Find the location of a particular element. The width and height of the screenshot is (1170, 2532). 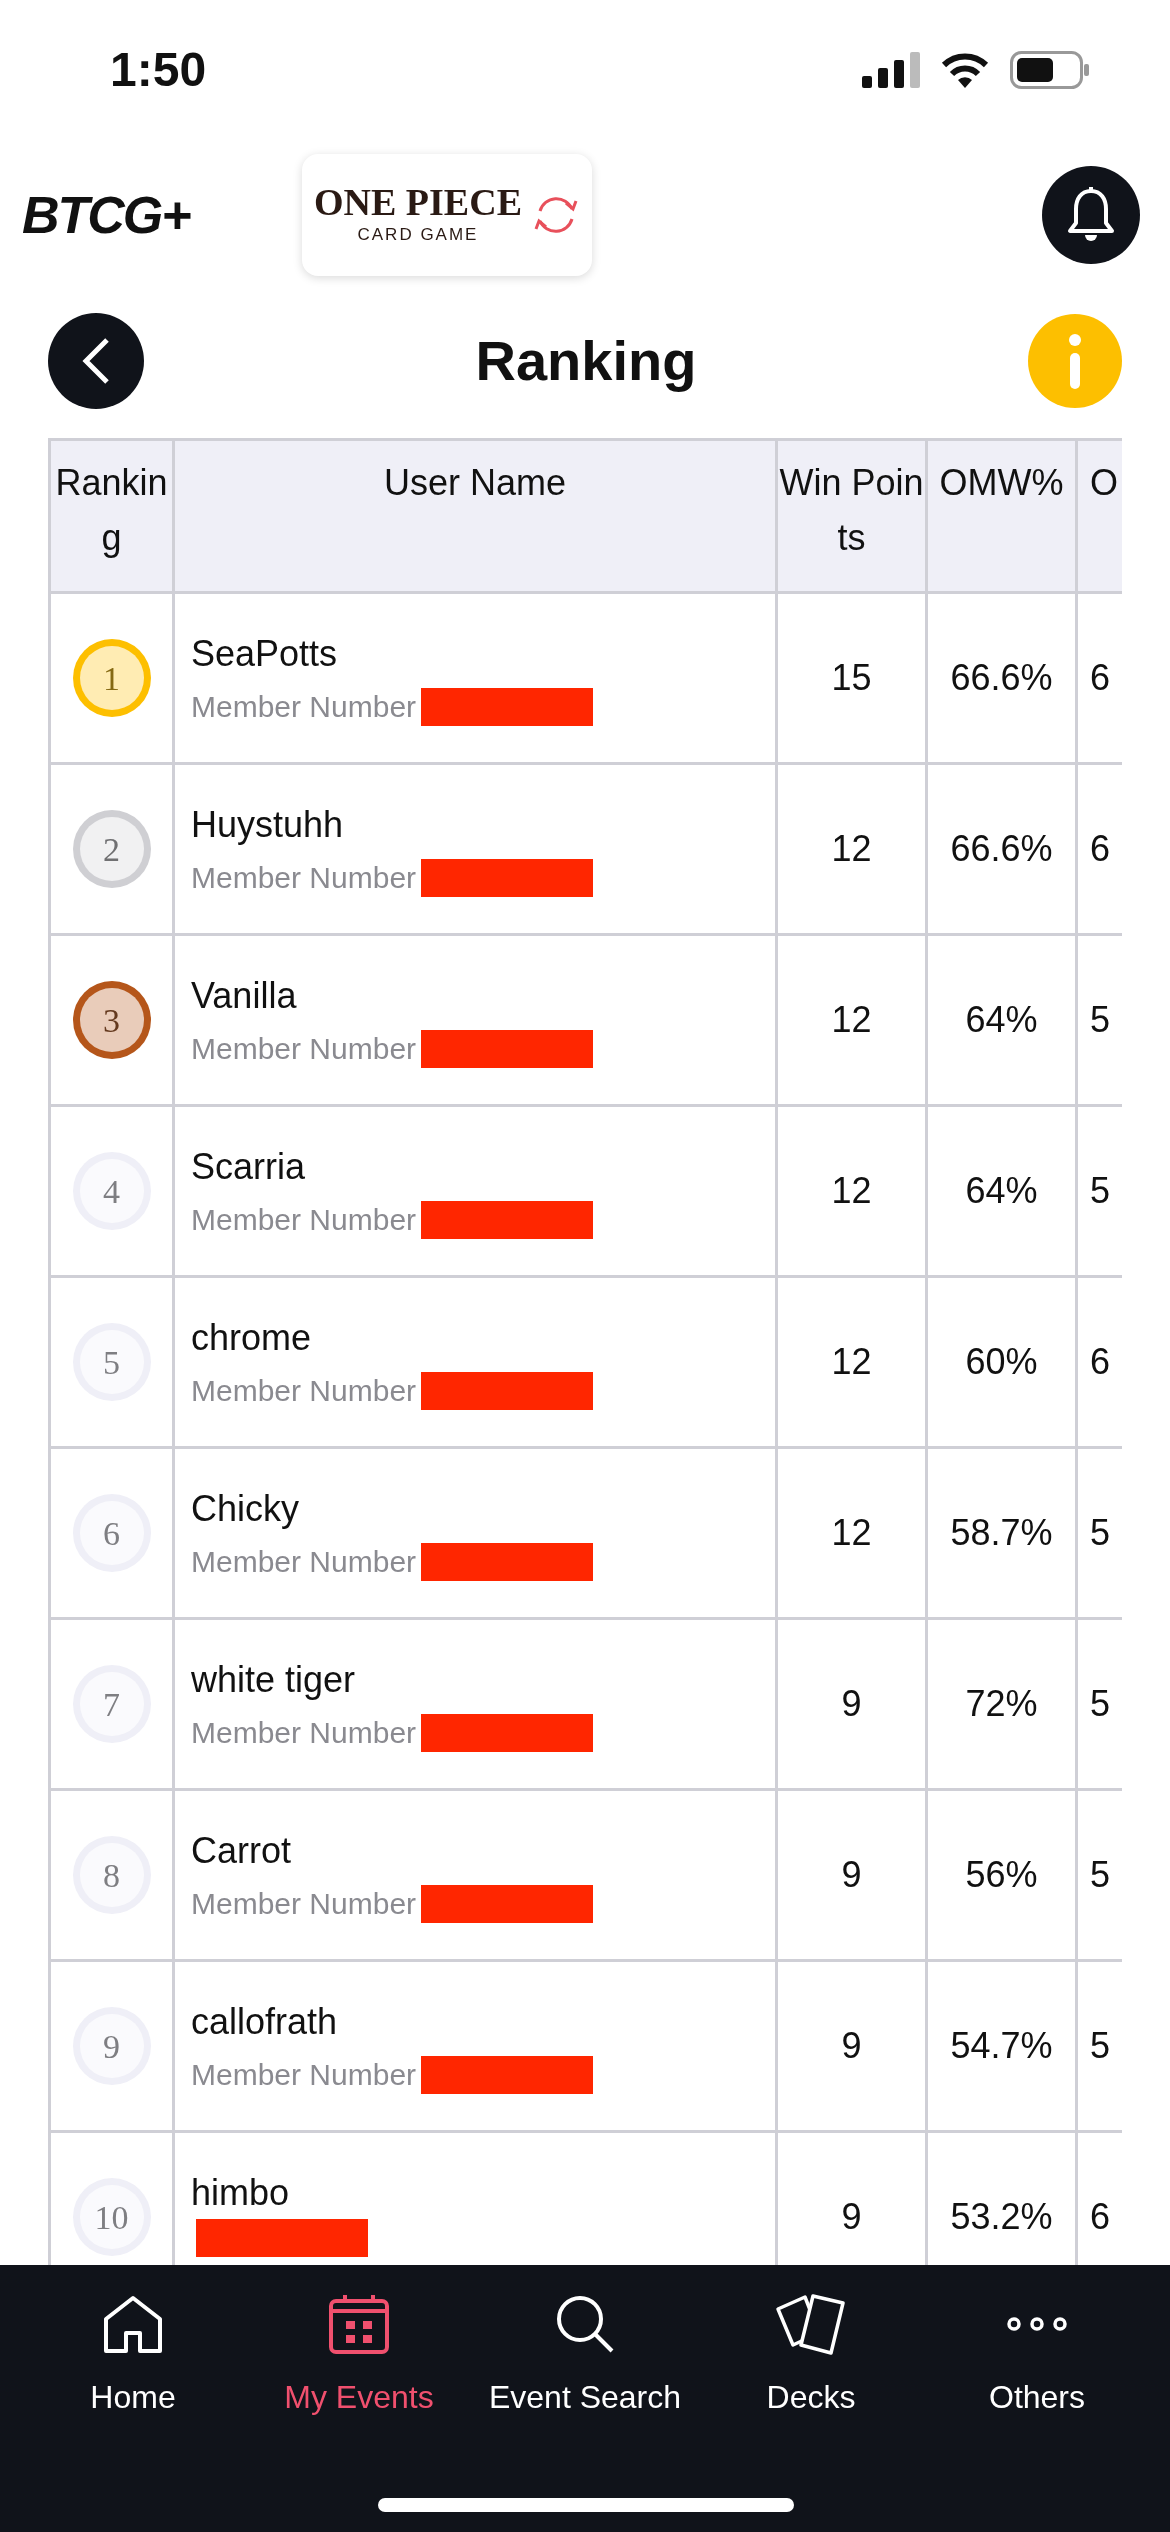

calendar-icon is located at coordinates (359, 2324).